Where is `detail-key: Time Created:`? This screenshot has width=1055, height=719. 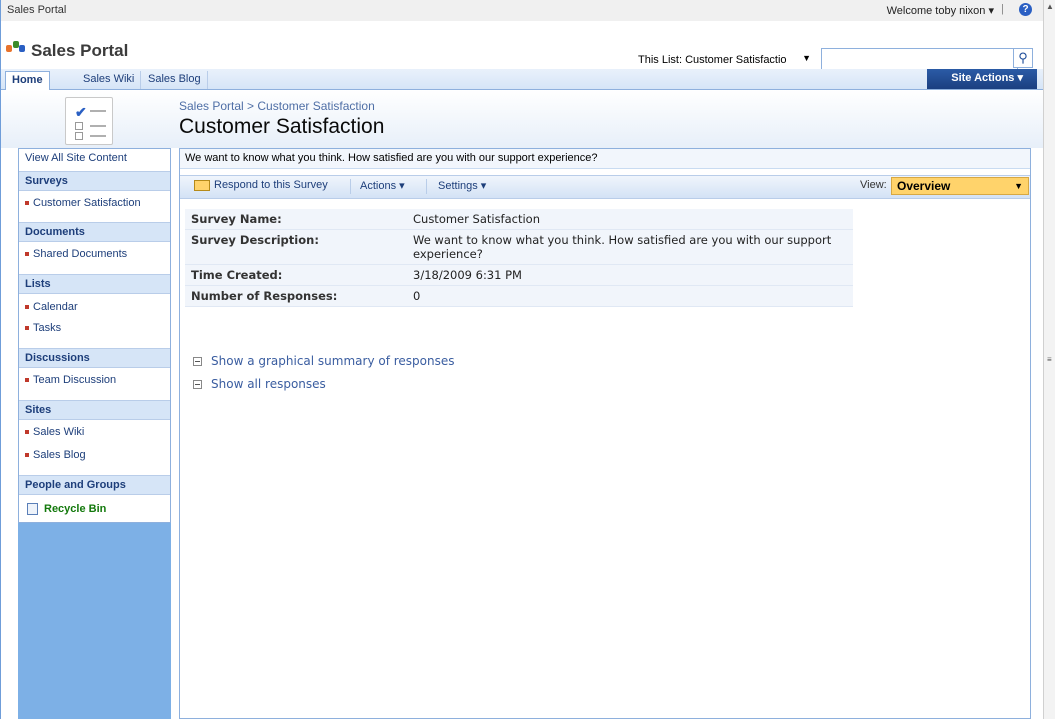
detail-key: Time Created: is located at coordinates (296, 275).